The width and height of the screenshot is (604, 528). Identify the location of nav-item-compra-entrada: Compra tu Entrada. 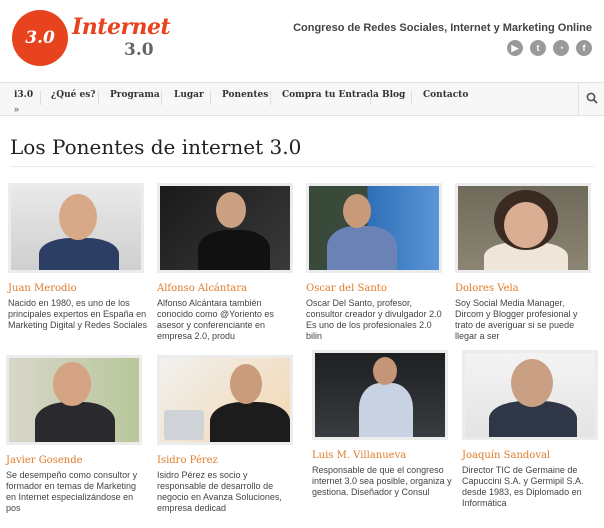
(330, 96).